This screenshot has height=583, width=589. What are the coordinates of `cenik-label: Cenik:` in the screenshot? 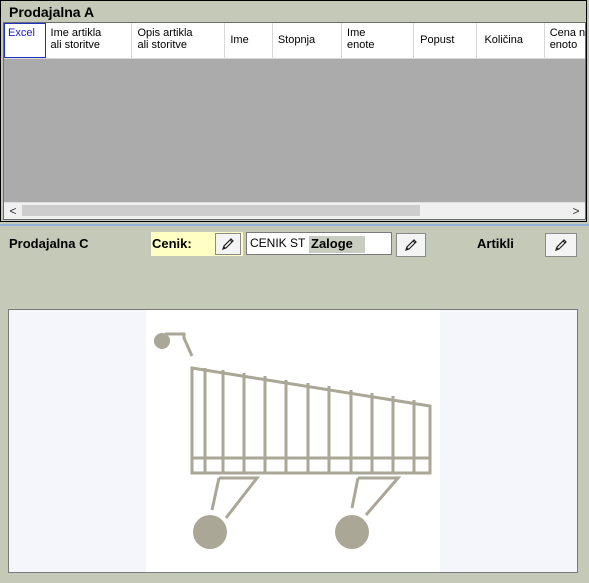 It's located at (172, 243).